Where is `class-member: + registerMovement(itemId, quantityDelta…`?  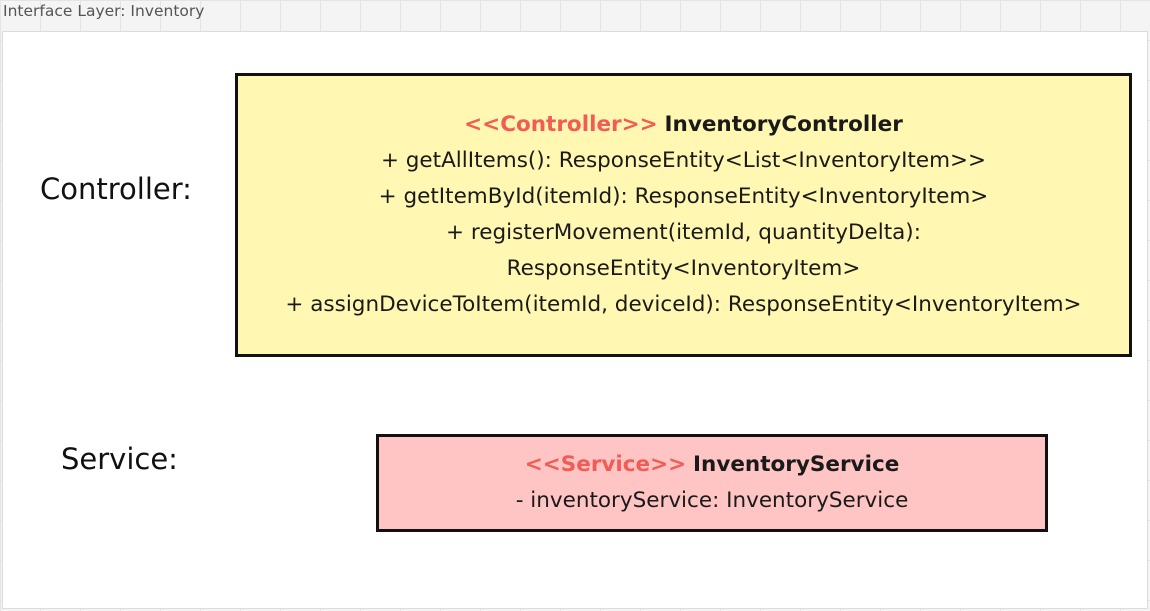 class-member: + registerMovement(itemId, quantityDelta… is located at coordinates (683, 232).